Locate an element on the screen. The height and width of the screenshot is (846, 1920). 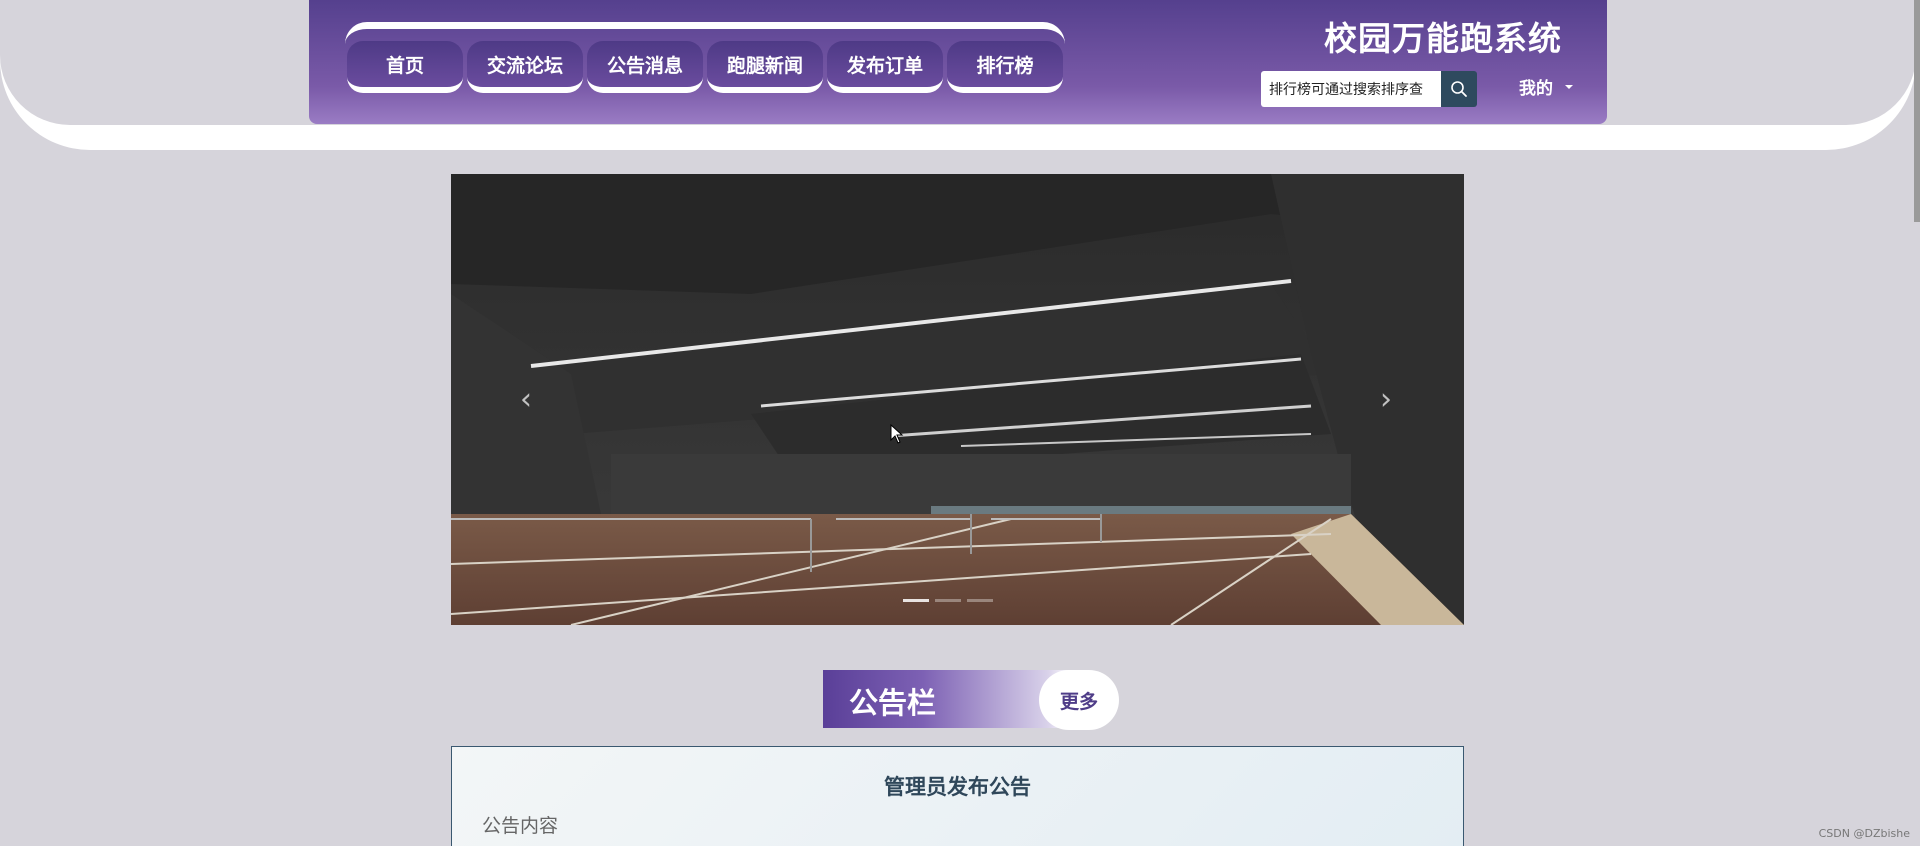
caret-down-icon is located at coordinates (1569, 86).